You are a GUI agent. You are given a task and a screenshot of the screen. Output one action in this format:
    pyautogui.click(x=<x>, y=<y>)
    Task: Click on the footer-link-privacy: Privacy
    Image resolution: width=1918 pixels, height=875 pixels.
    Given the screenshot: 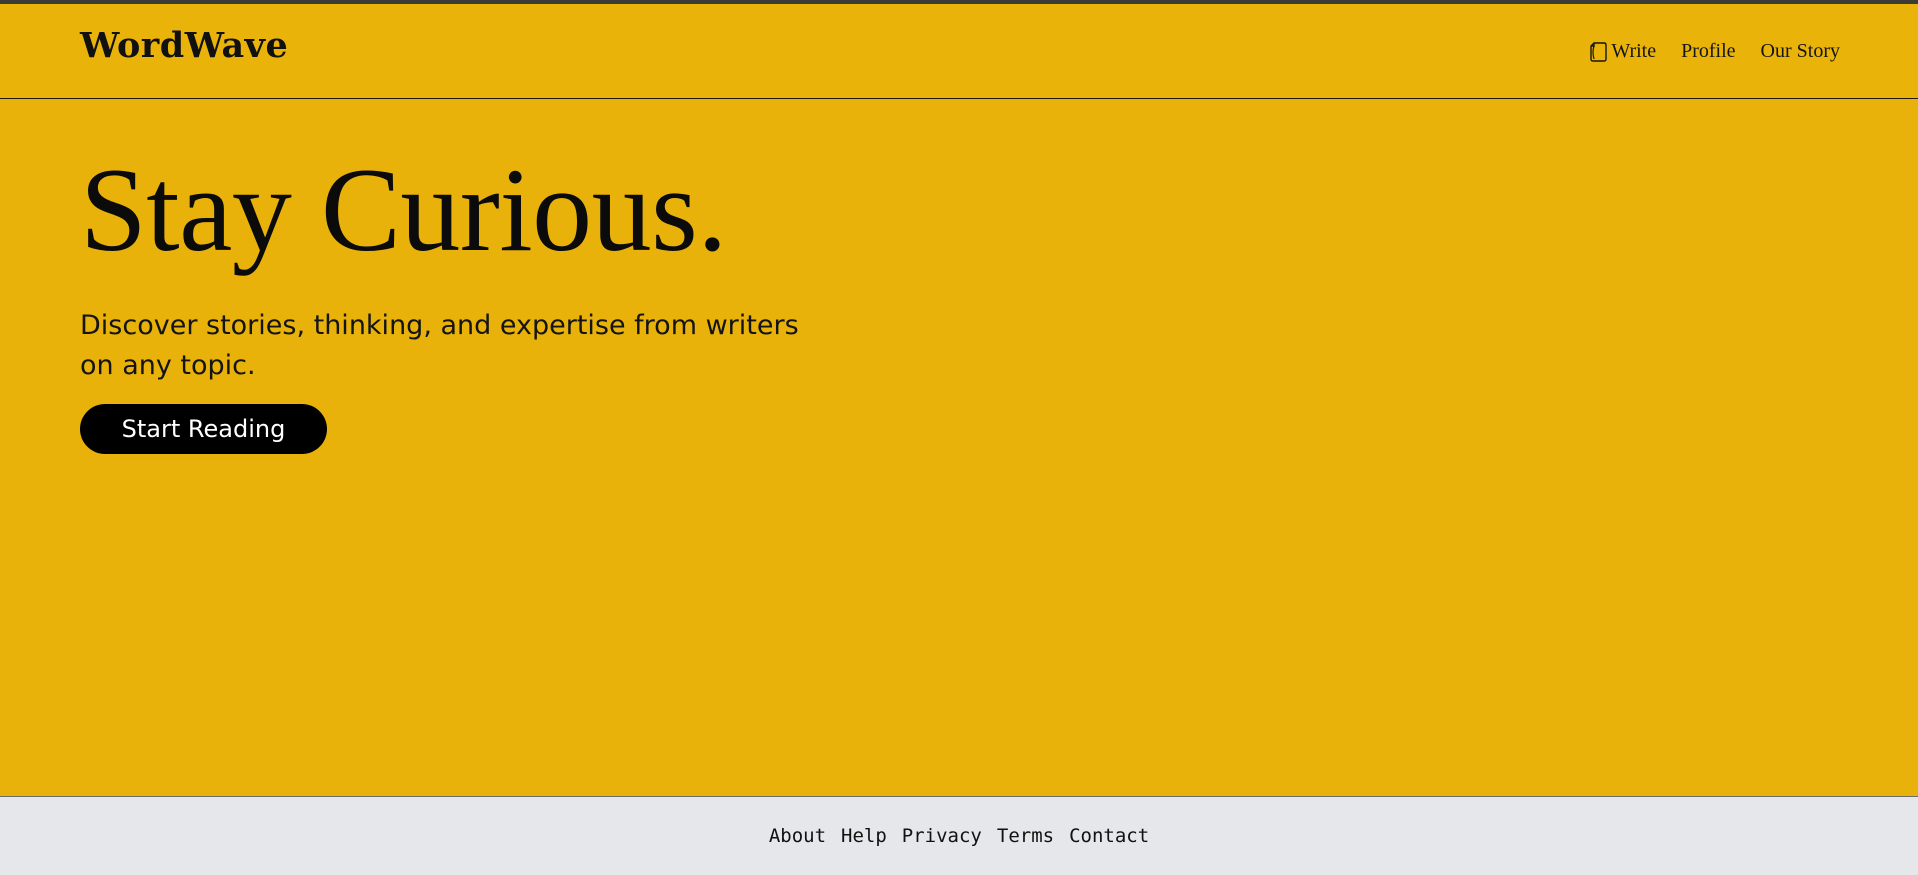 What is the action you would take?
    pyautogui.click(x=942, y=836)
    